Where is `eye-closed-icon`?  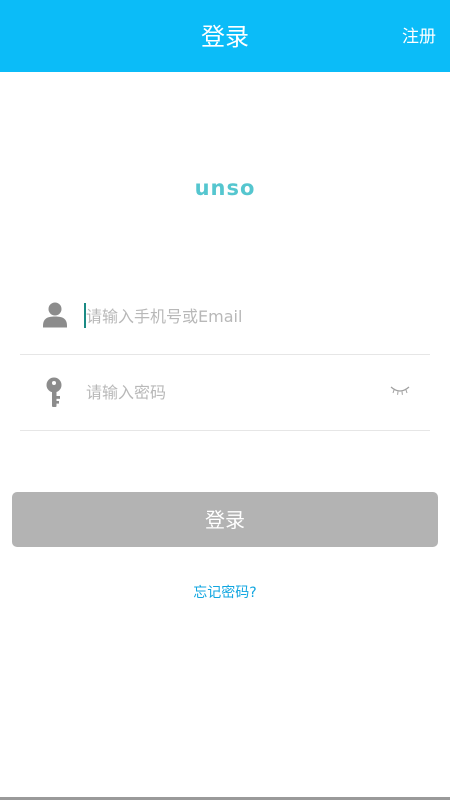
eye-closed-icon is located at coordinates (400, 389).